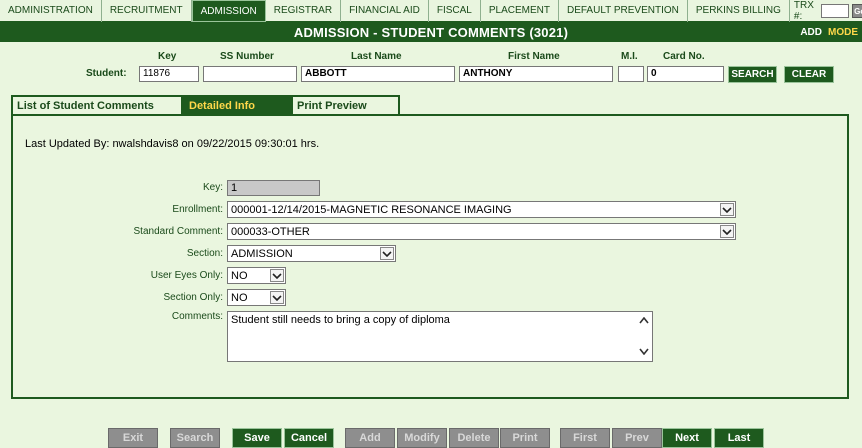 The image size is (862, 448). Describe the element at coordinates (385, 11) in the screenshot. I see `nav-item-financial-aid: FINANCIAL AID` at that location.